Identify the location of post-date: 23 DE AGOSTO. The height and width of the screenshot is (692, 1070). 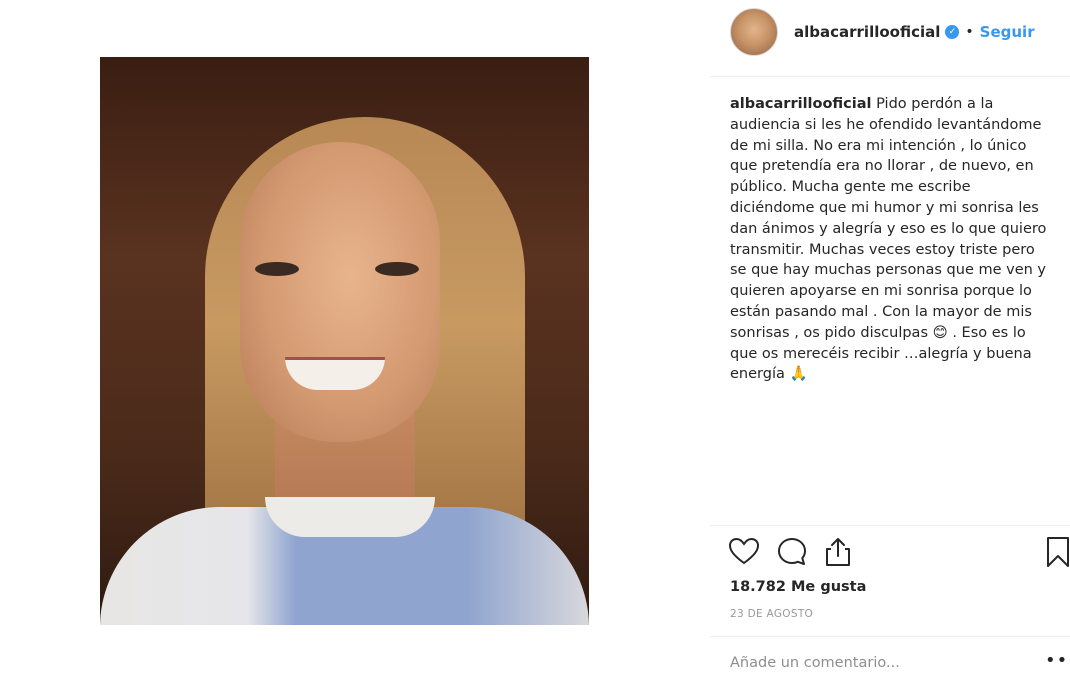
(771, 614).